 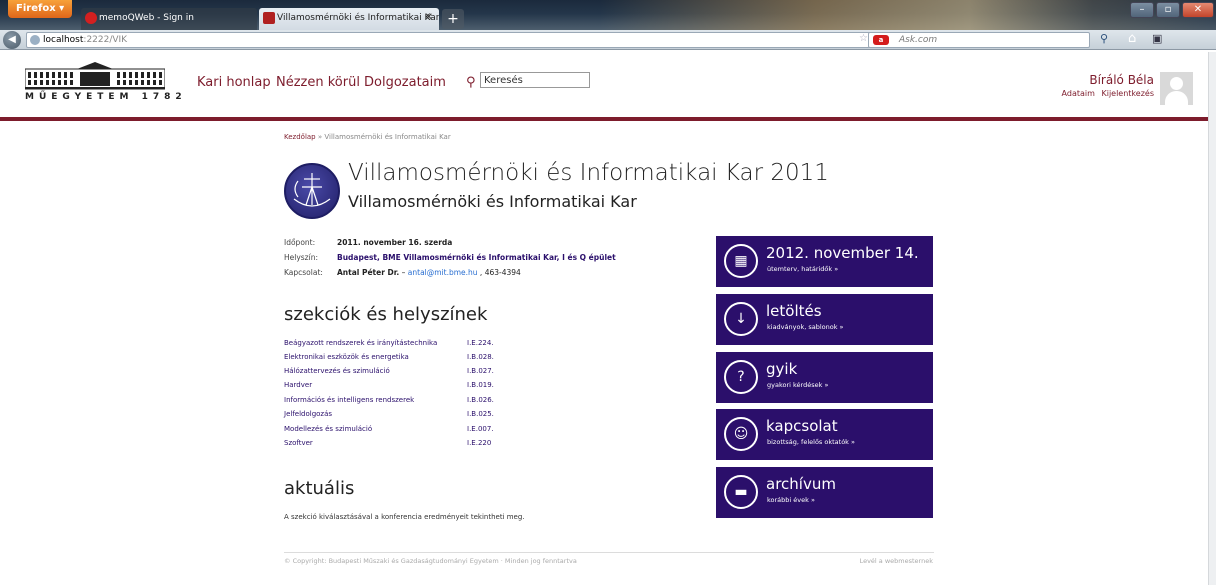 What do you see at coordinates (588, 173) in the screenshot?
I see `page-title: Villamosmérnöki és Informatikai Kar 2011` at bounding box center [588, 173].